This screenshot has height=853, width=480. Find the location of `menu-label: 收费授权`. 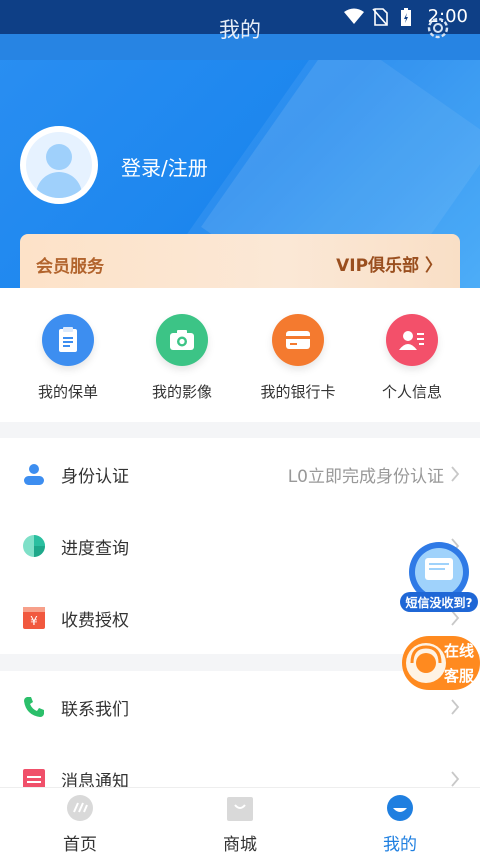

menu-label: 收费授权 is located at coordinates (95, 620).